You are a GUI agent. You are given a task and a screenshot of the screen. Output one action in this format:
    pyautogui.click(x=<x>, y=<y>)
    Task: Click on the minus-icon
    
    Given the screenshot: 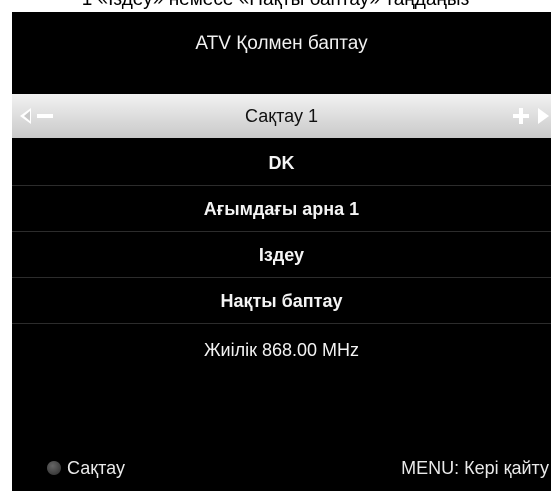 What is the action you would take?
    pyautogui.click(x=45, y=116)
    